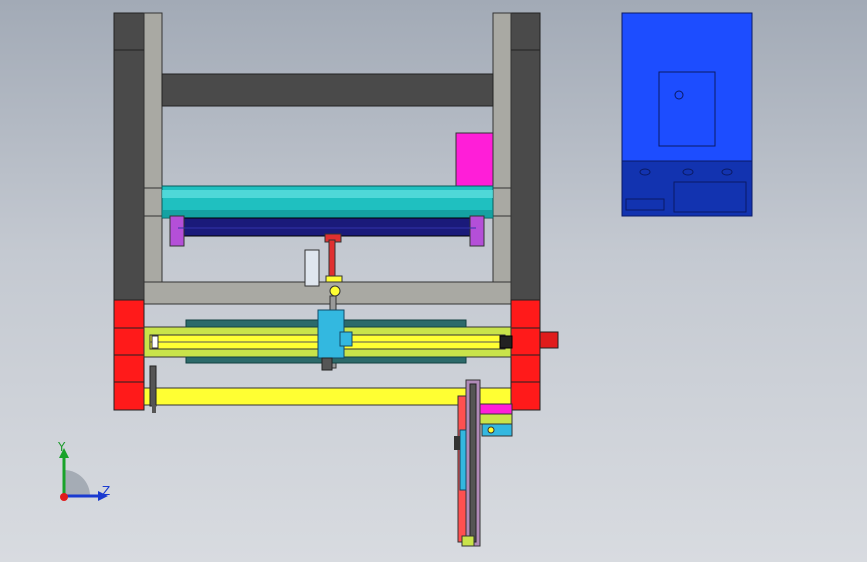 Image resolution: width=867 pixels, height=562 pixels. Describe the element at coordinates (327, 202) in the screenshot. I see `roller-cylinder` at that location.